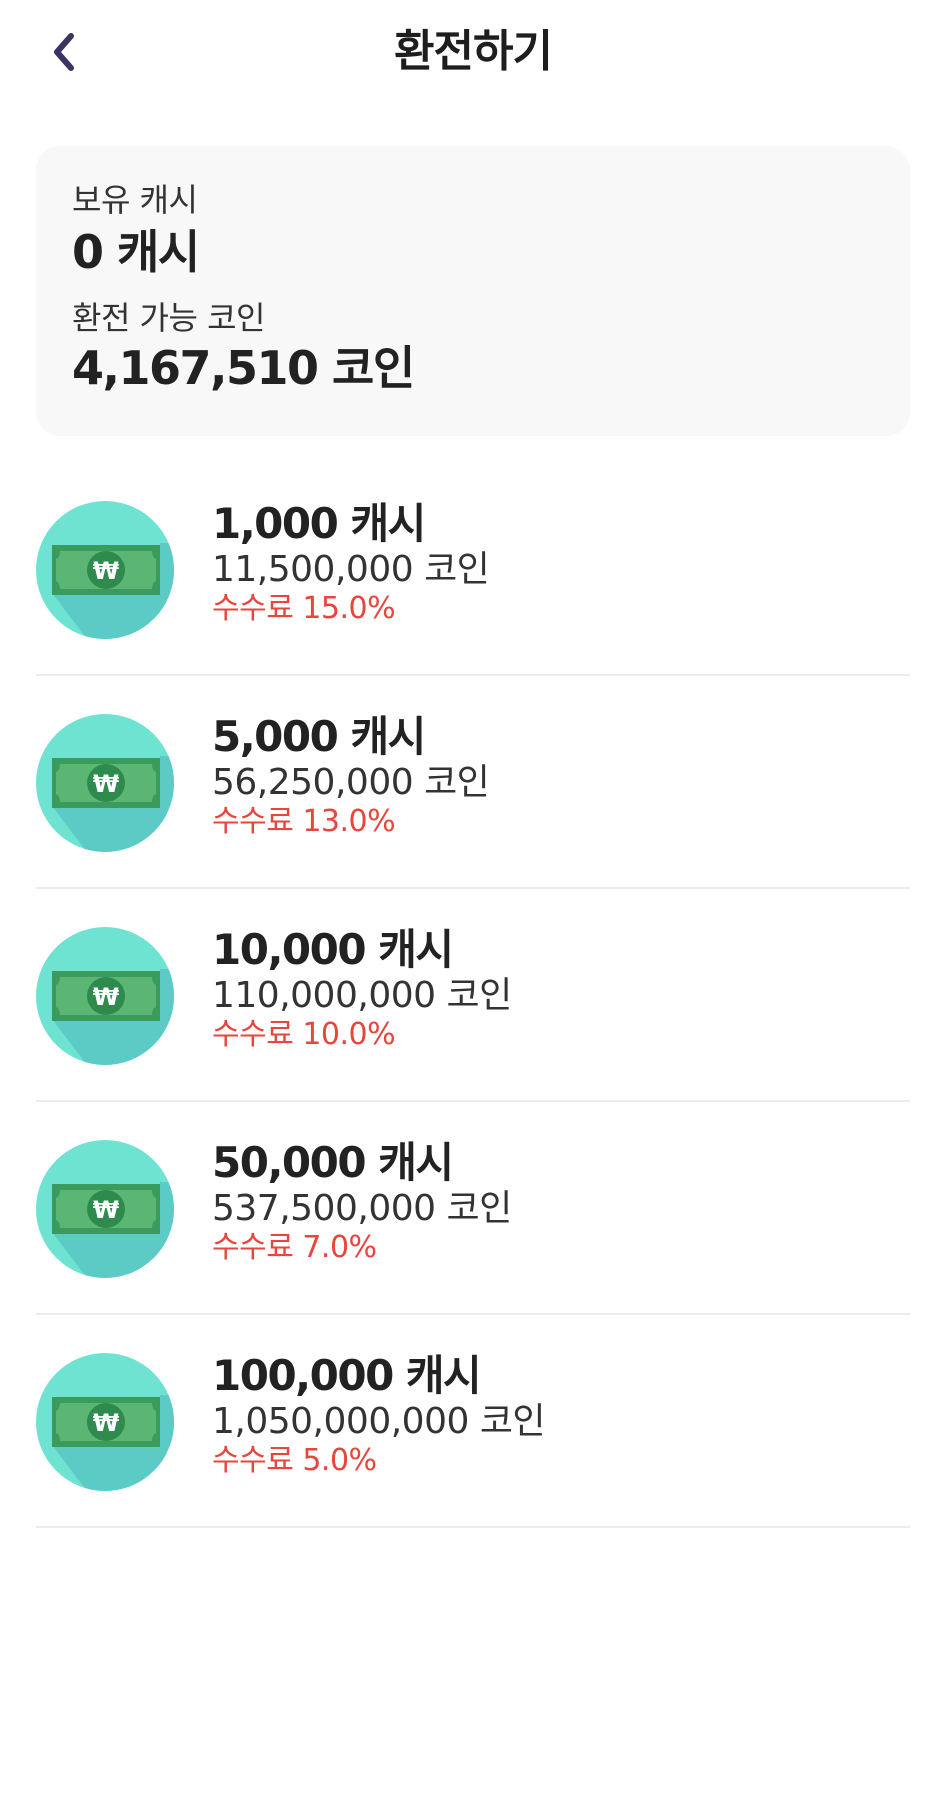  Describe the element at coordinates (304, 608) in the screenshot. I see `option-fee: 수수료 15.0%` at that location.